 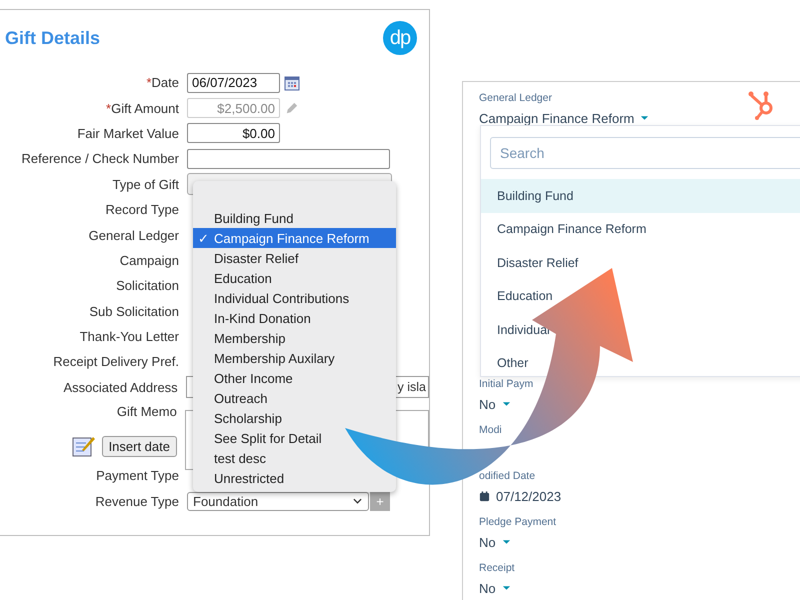 I want to click on chevron-icon, so click(x=357, y=501).